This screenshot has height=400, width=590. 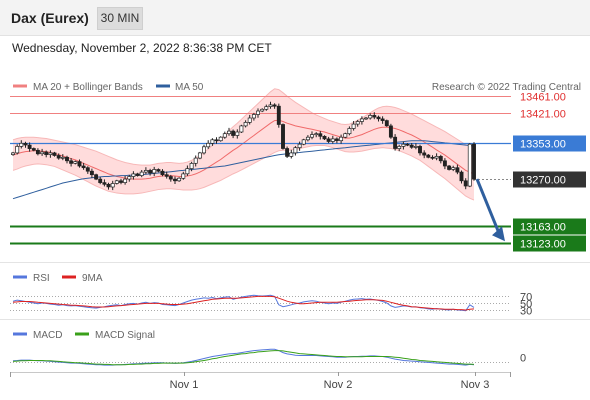 What do you see at coordinates (88, 87) in the screenshot?
I see `ma20-legend-label: MA 20 + Bollinger Bands` at bounding box center [88, 87].